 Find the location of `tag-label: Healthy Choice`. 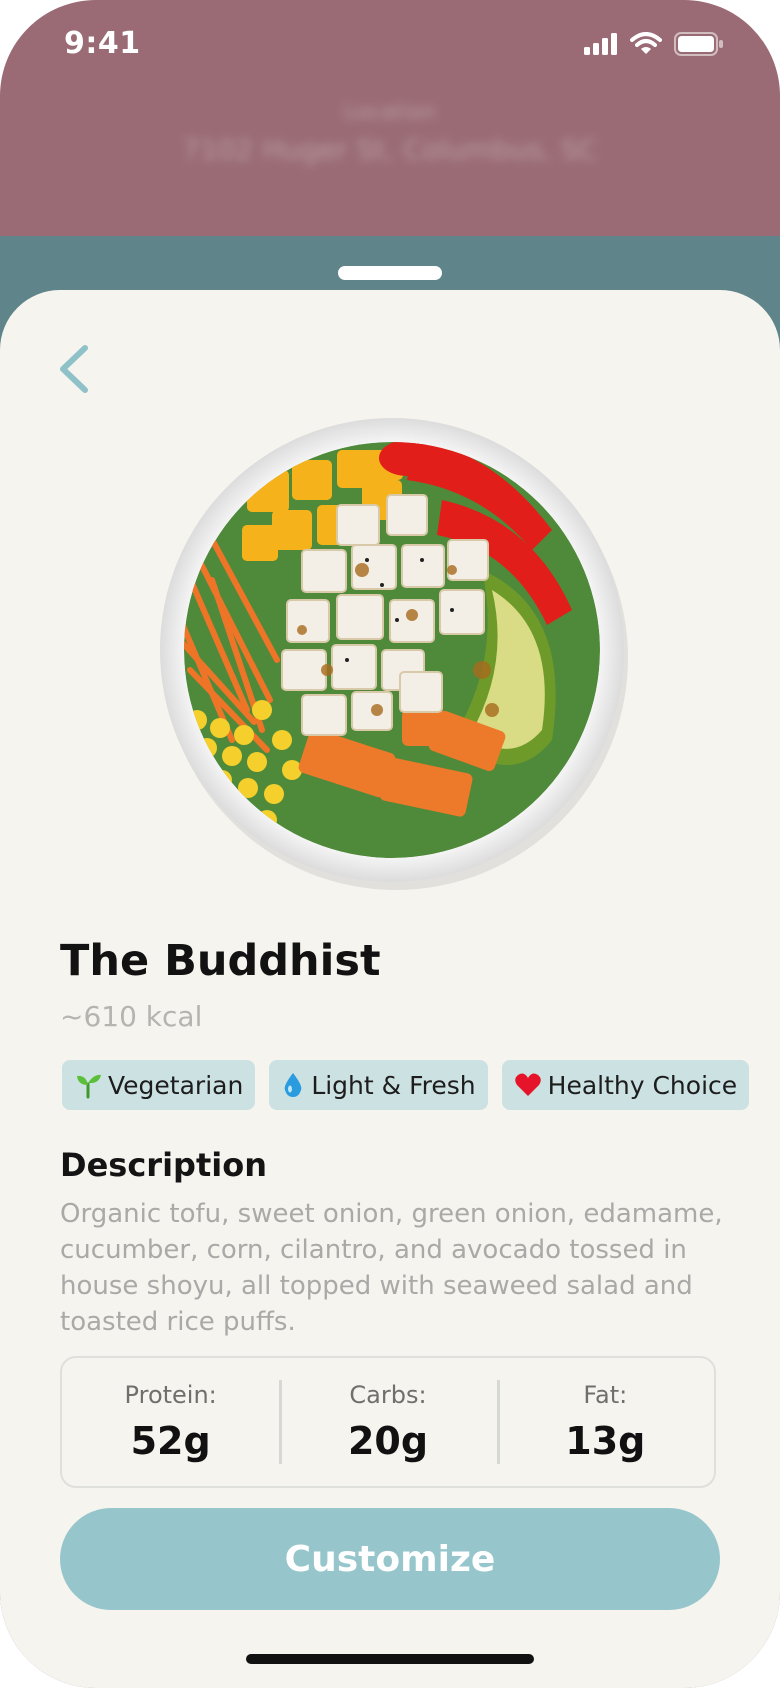

tag-label: Healthy Choice is located at coordinates (642, 1085).